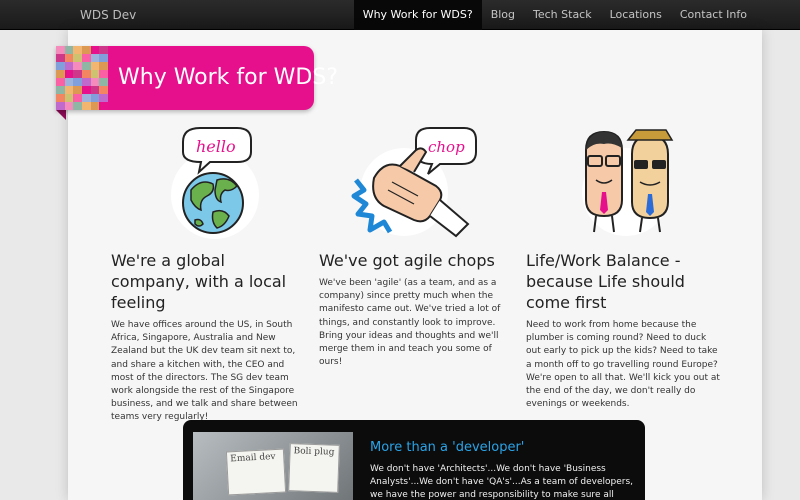 This screenshot has width=800, height=500. What do you see at coordinates (256, 472) in the screenshot?
I see `photo-card: Email dev` at bounding box center [256, 472].